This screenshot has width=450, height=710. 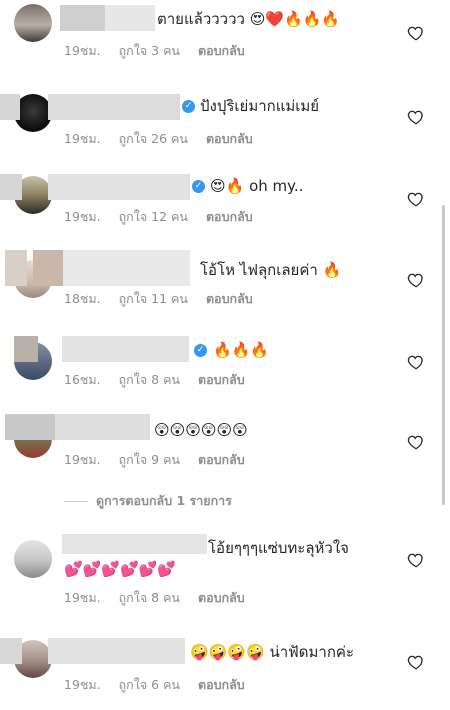 I want to click on like-count: ถูกใจ 9 คน, so click(x=149, y=459).